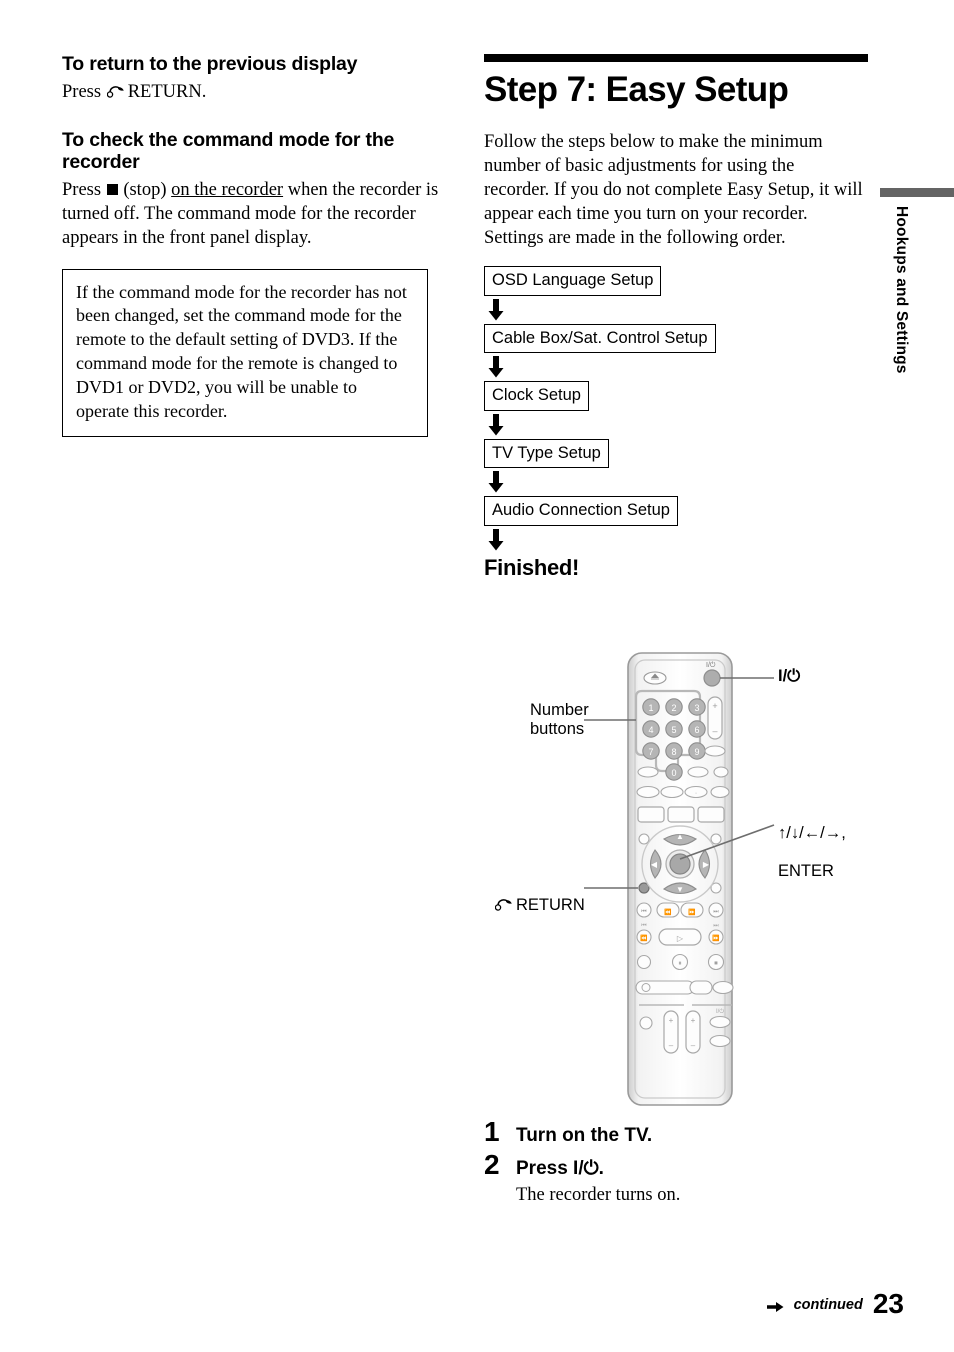  Describe the element at coordinates (586, 1168) in the screenshot. I see `power-symbol-icon: I/⏻` at that location.